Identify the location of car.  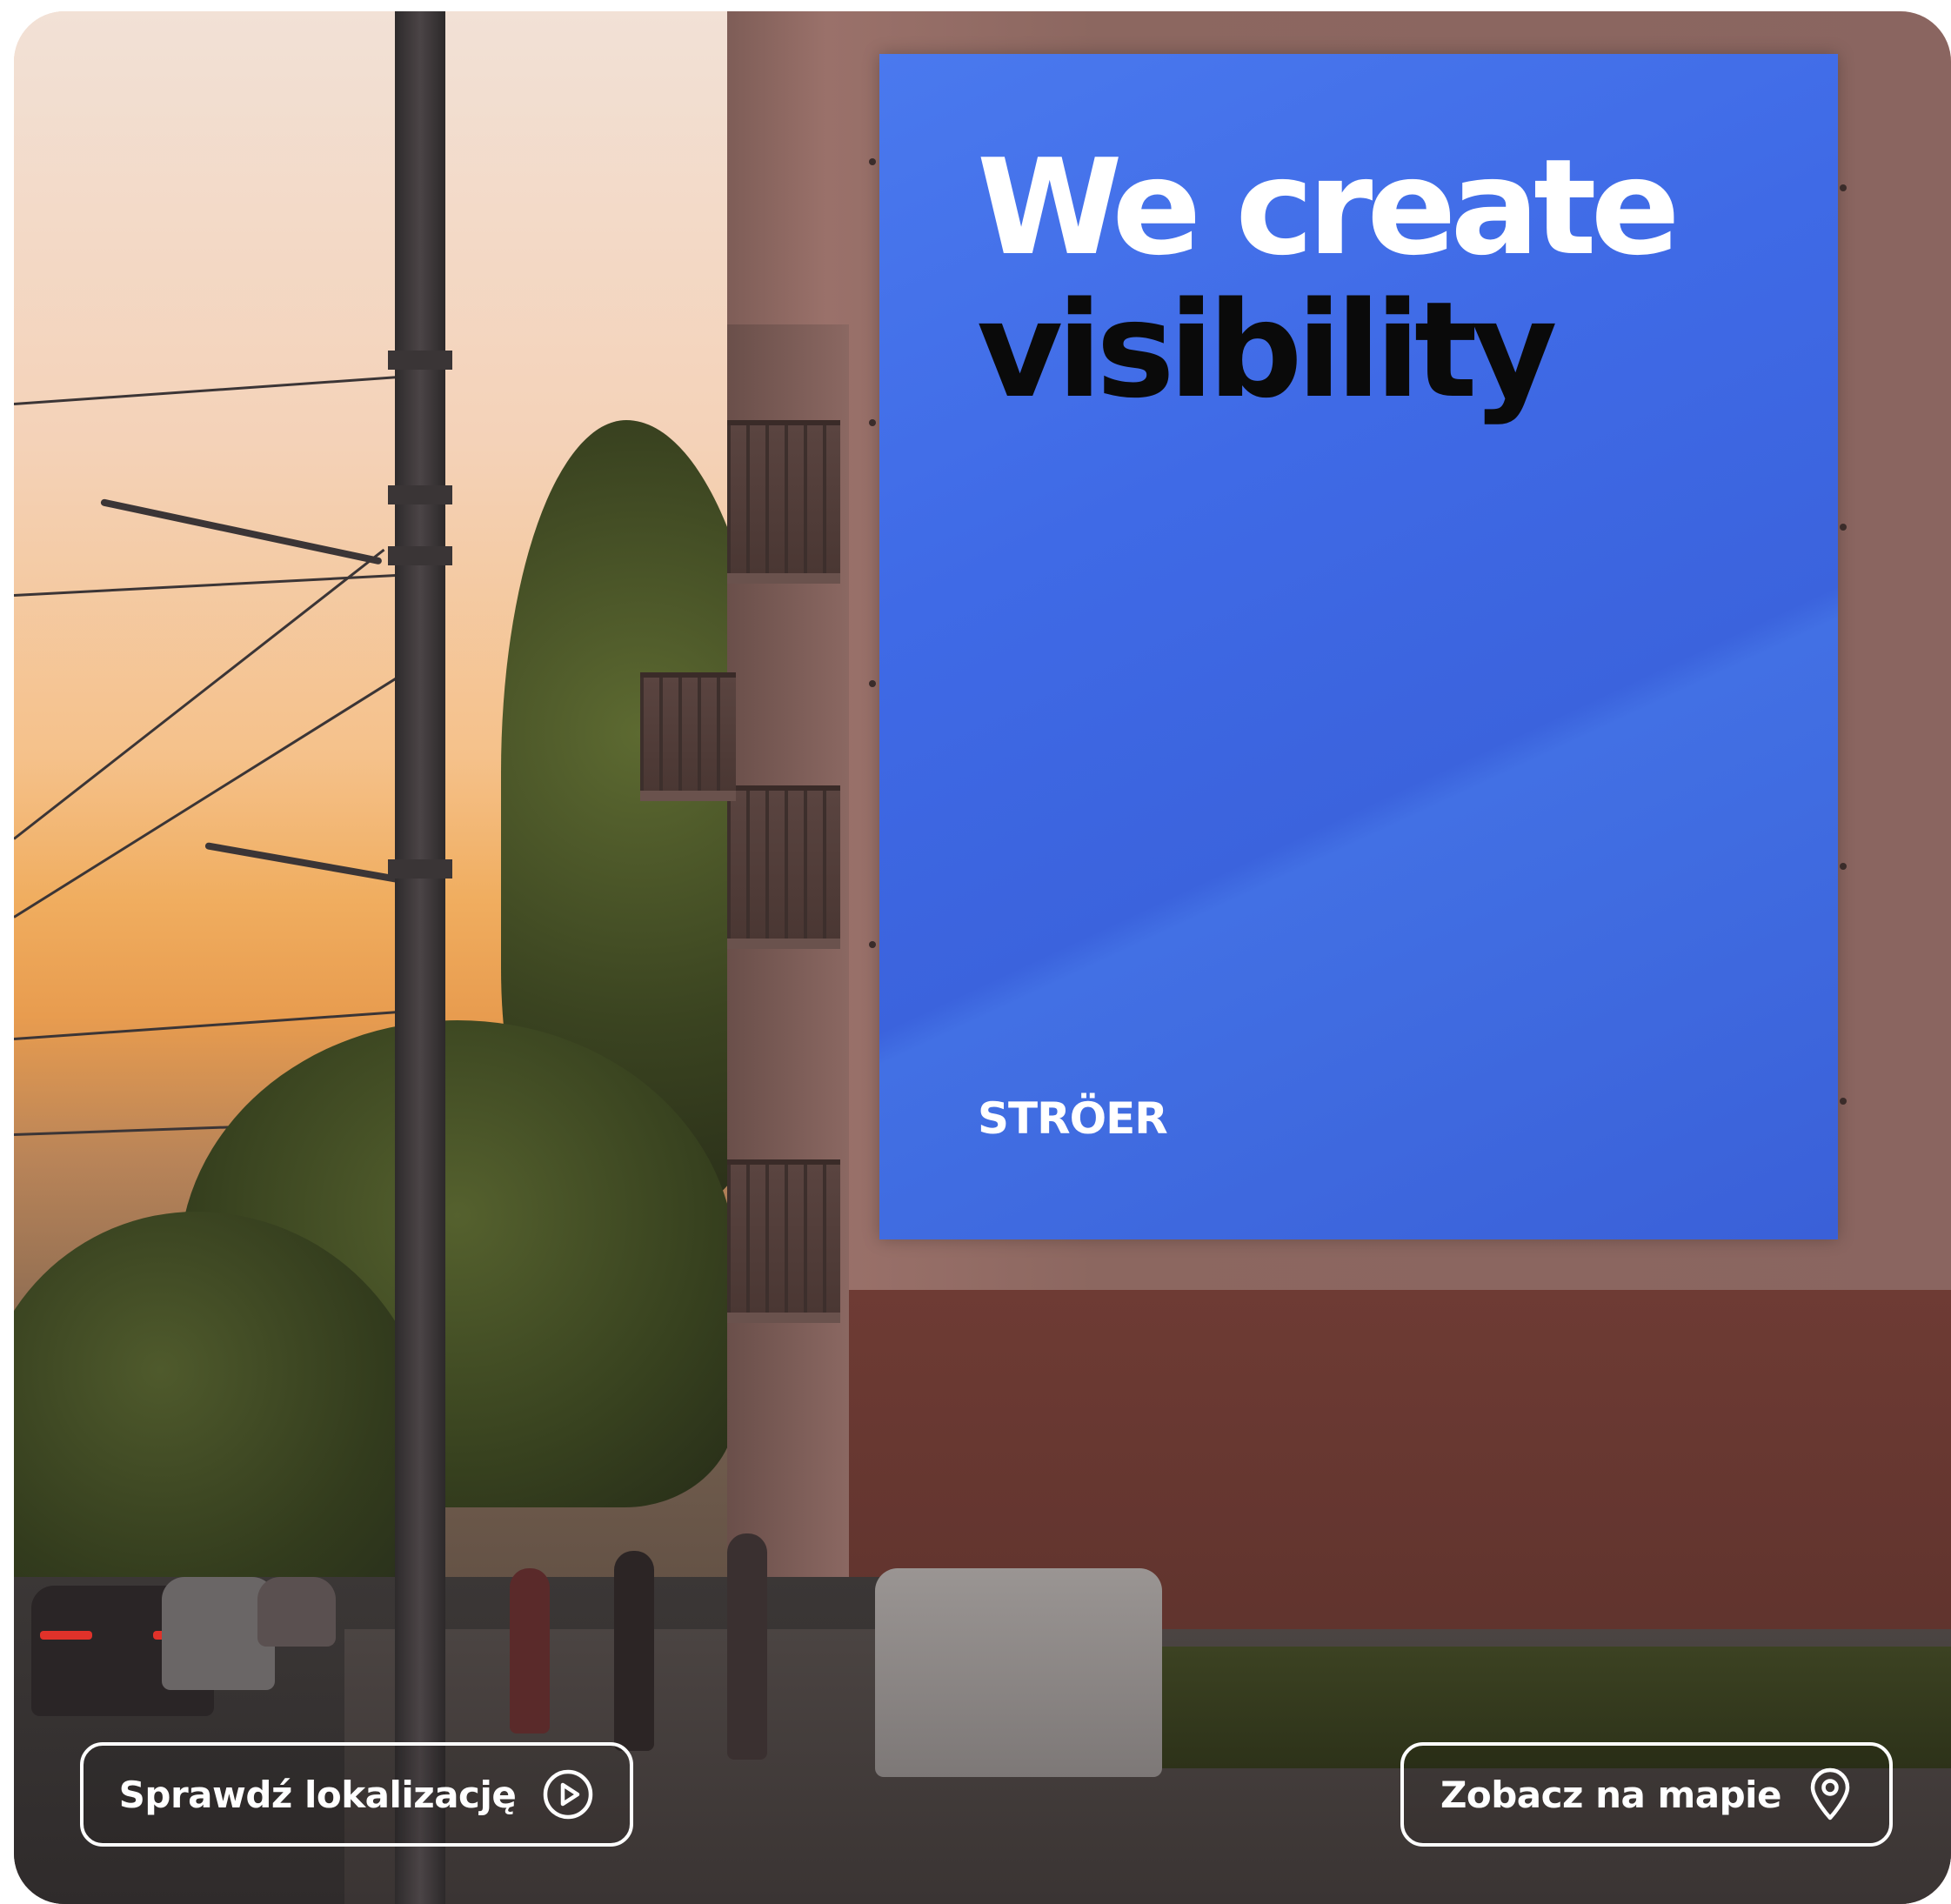
(296, 1612).